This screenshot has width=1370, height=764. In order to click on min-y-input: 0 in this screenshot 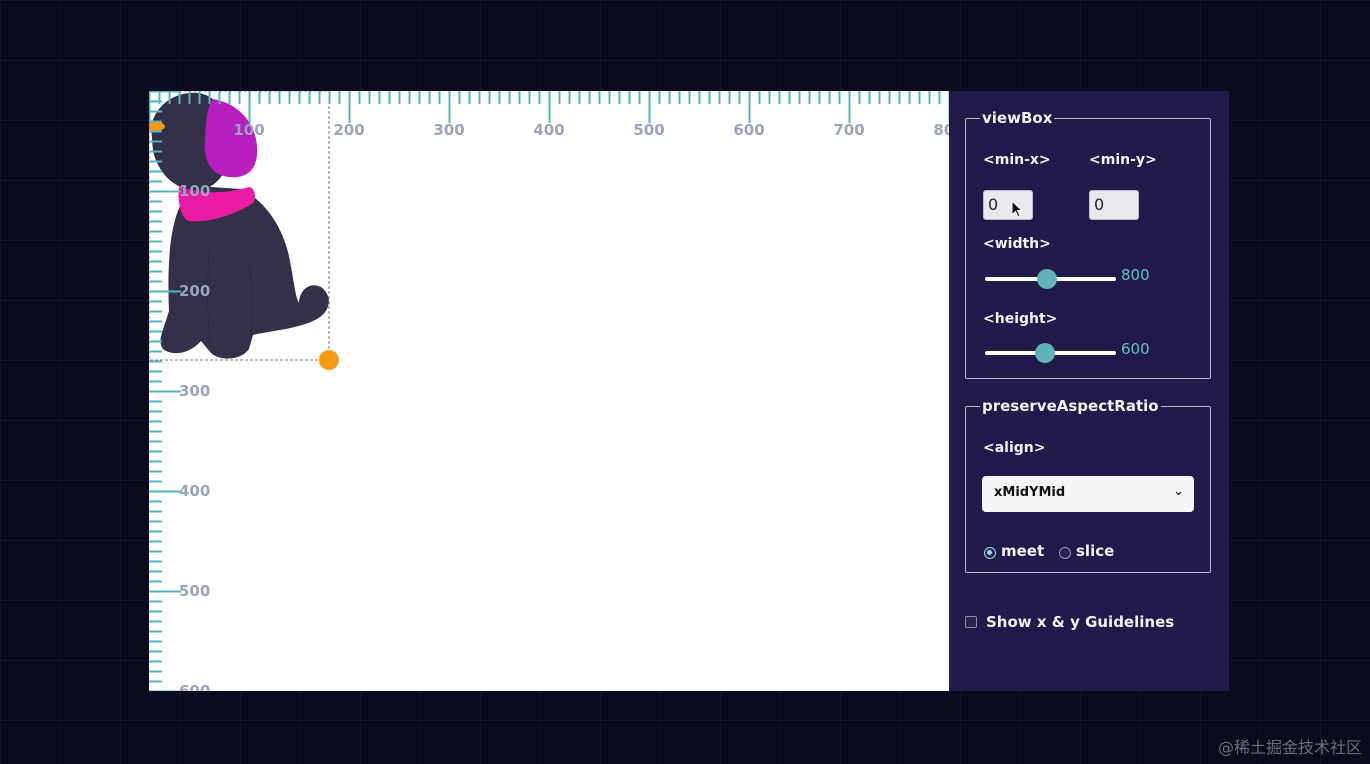, I will do `click(1114, 205)`.